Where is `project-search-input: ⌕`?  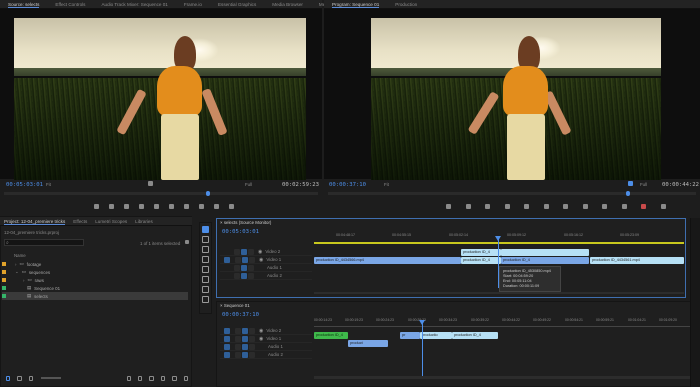
project-search-input: ⌕ is located at coordinates (44, 242).